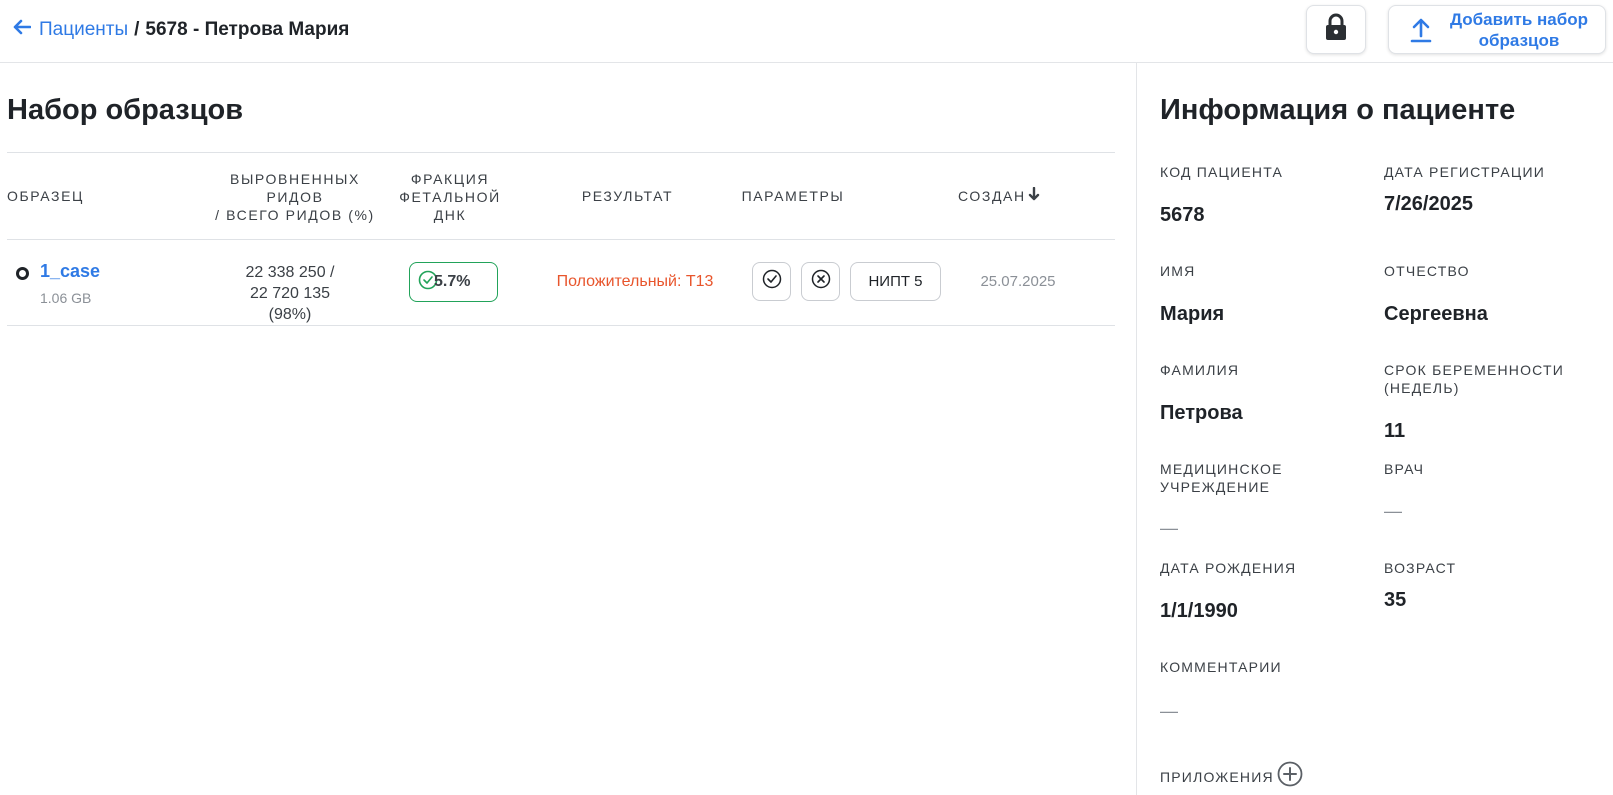  What do you see at coordinates (1420, 568) in the screenshot?
I see `age-label: ВОЗРАСТ` at bounding box center [1420, 568].